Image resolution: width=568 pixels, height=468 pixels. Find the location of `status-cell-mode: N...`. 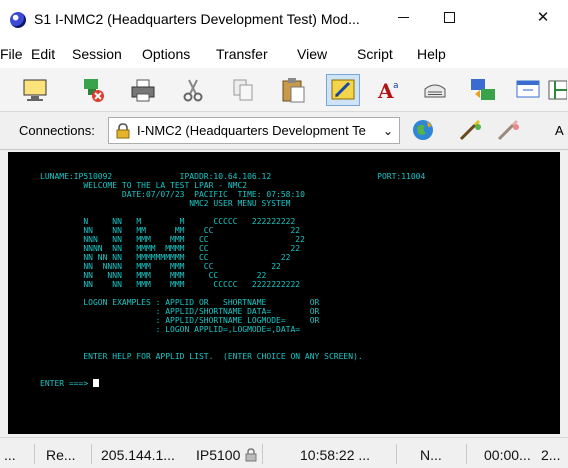

status-cell-mode: N... is located at coordinates (431, 455).